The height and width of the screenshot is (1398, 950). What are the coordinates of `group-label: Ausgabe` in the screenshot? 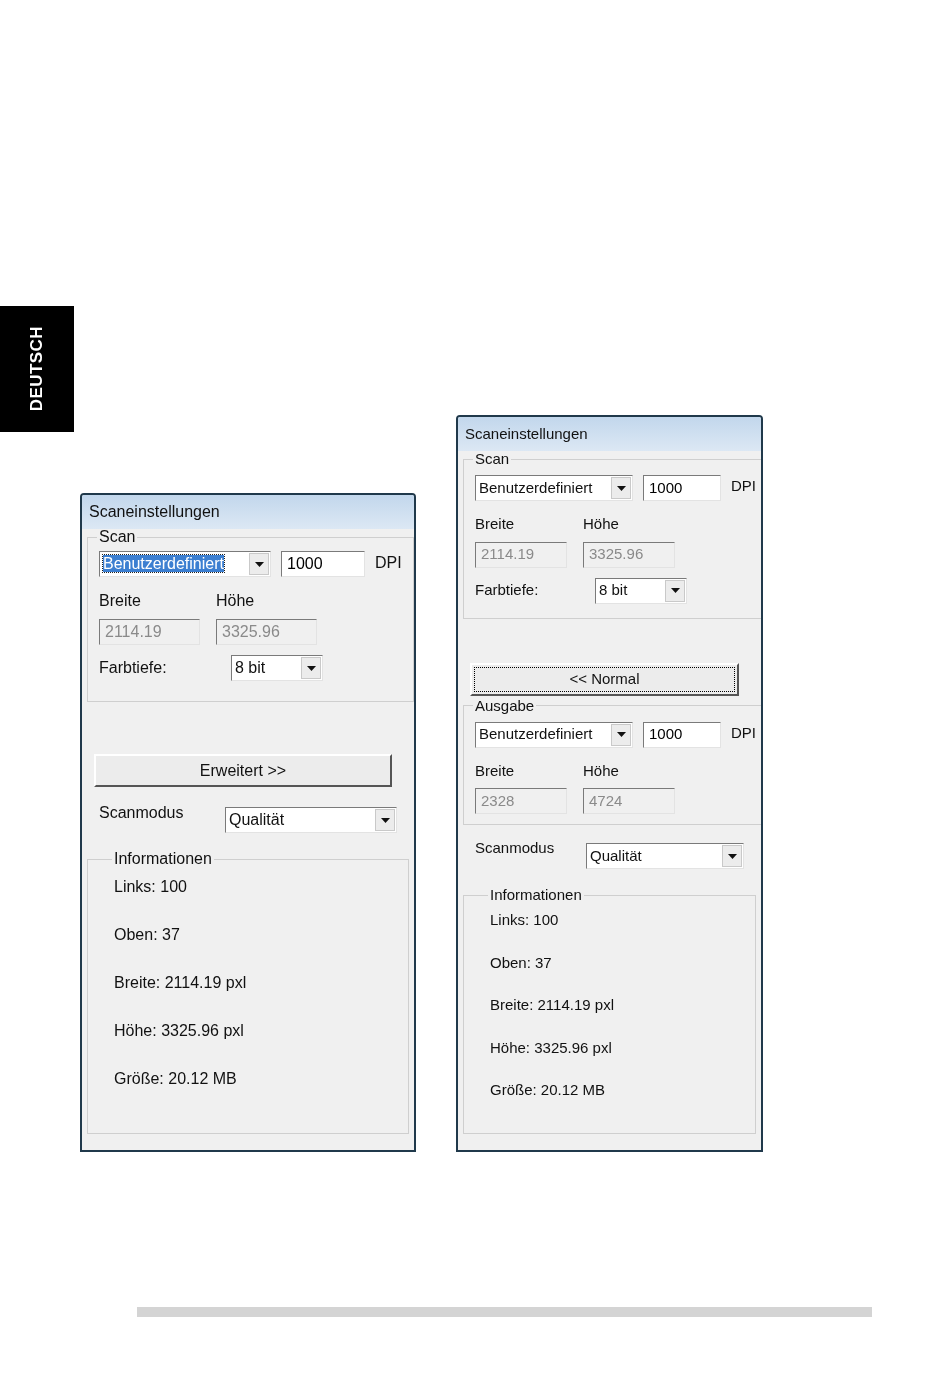 It's located at (505, 705).